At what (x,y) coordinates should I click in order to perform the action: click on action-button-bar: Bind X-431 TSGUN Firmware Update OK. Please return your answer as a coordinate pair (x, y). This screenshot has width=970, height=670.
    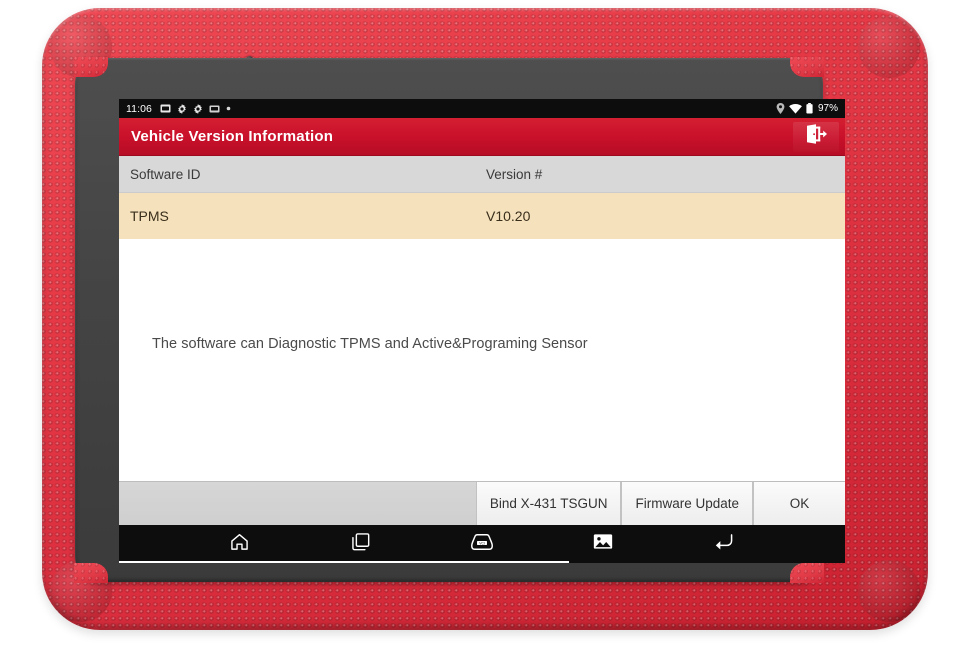
    Looking at the image, I should click on (482, 503).